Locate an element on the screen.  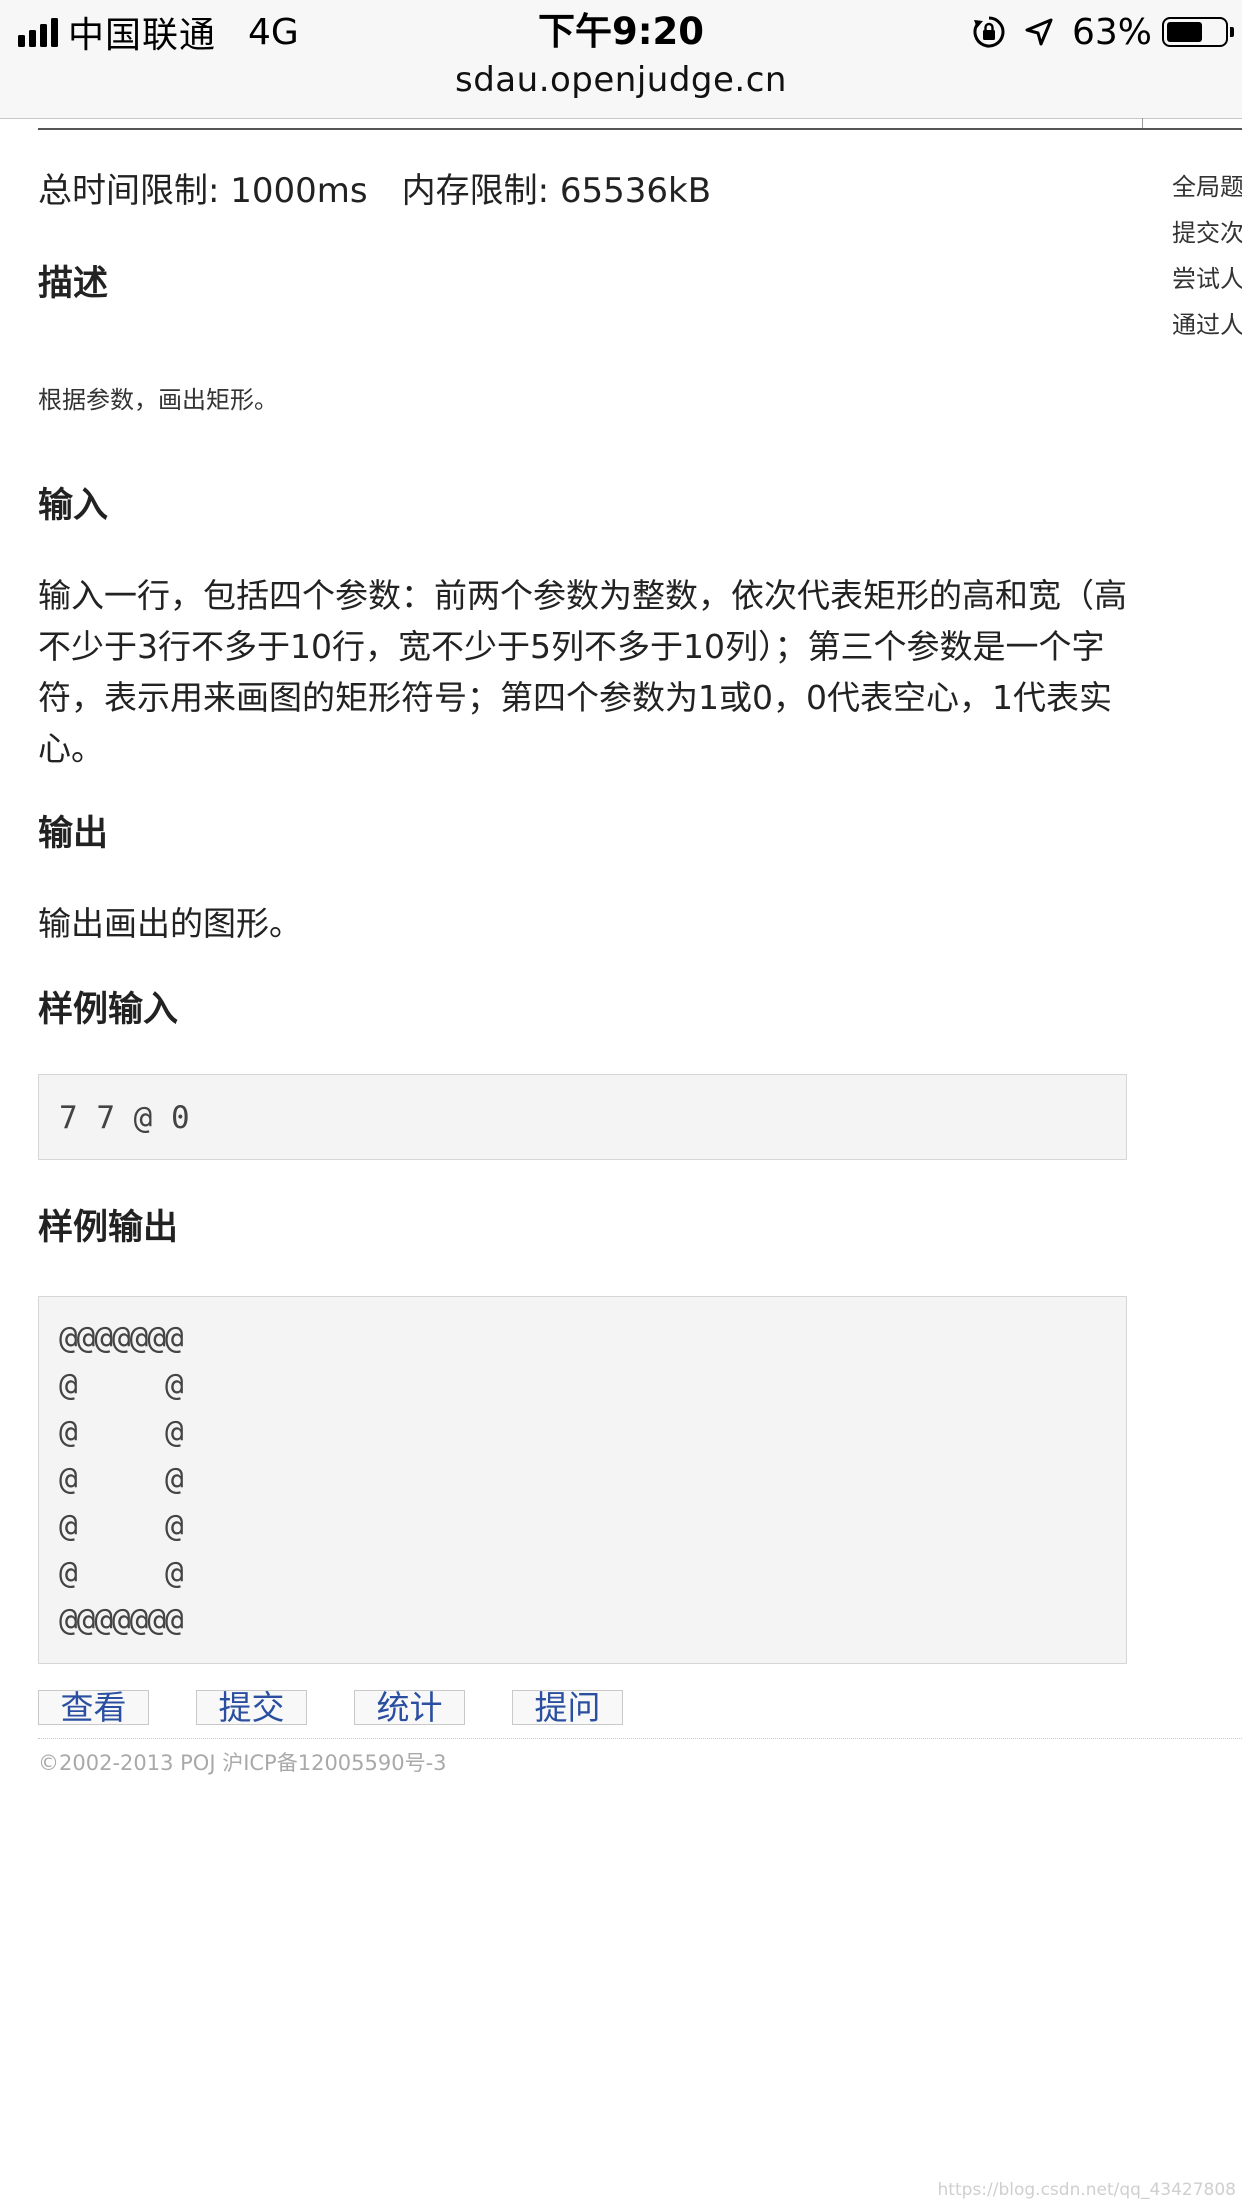
header-divider-tick is located at coordinates (1142, 123).